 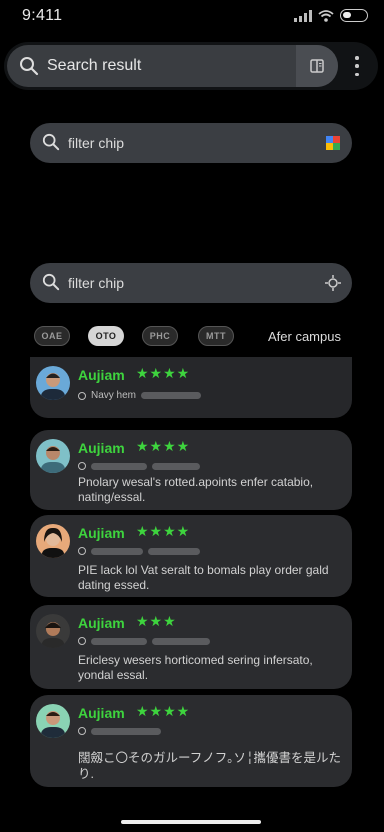 What do you see at coordinates (357, 66) in the screenshot?
I see `more-options-icon` at bounding box center [357, 66].